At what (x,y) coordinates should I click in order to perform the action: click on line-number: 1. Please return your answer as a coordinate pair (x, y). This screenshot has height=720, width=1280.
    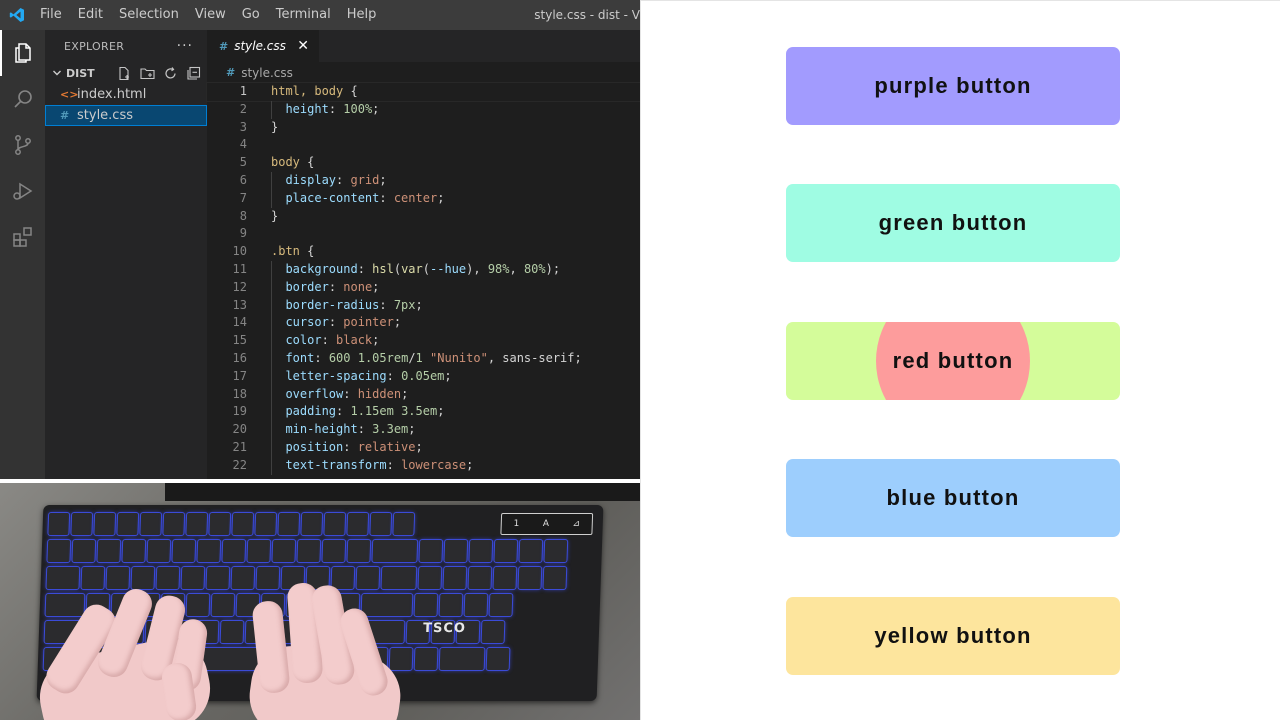
    Looking at the image, I should click on (243, 91).